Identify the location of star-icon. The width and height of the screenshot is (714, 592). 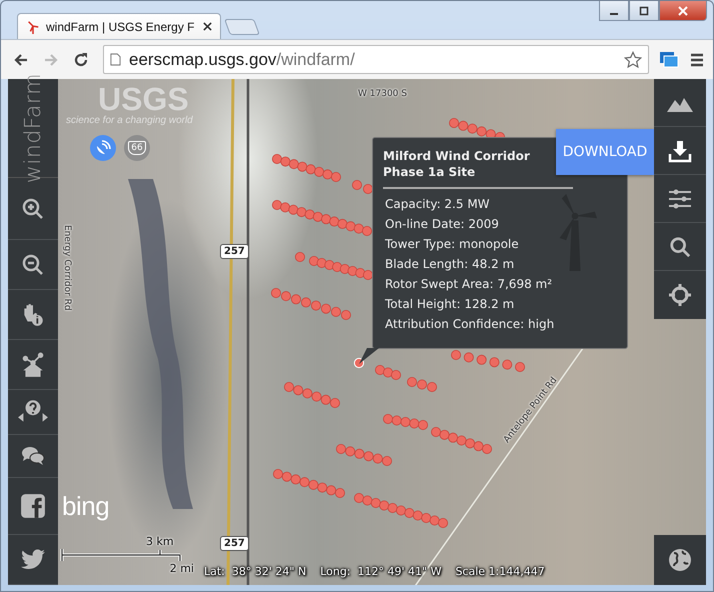
(633, 59).